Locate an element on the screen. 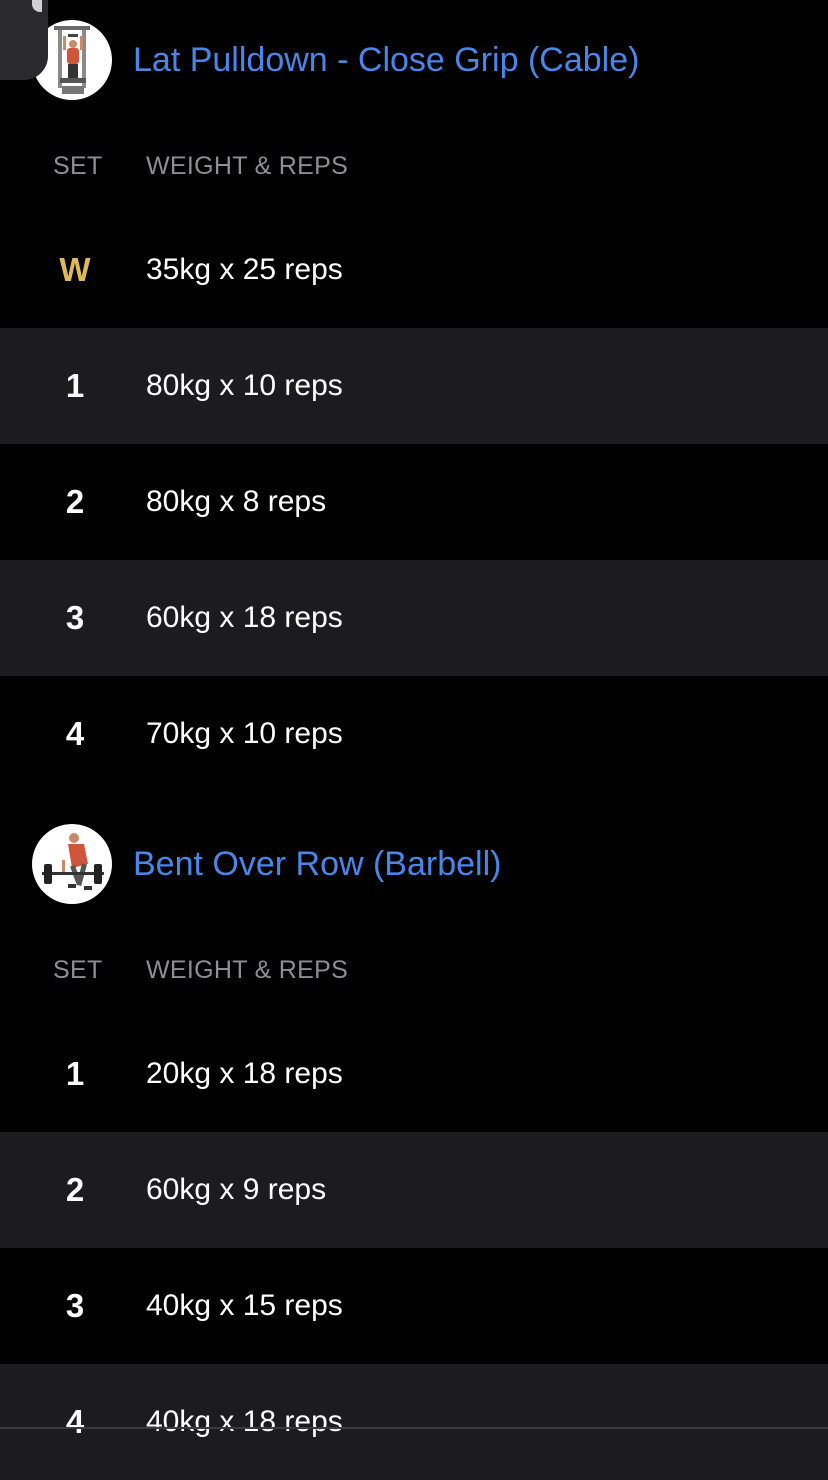 This screenshot has width=828, height=1480. set-row: 4 40kg x 18 reps is located at coordinates (414, 1422).